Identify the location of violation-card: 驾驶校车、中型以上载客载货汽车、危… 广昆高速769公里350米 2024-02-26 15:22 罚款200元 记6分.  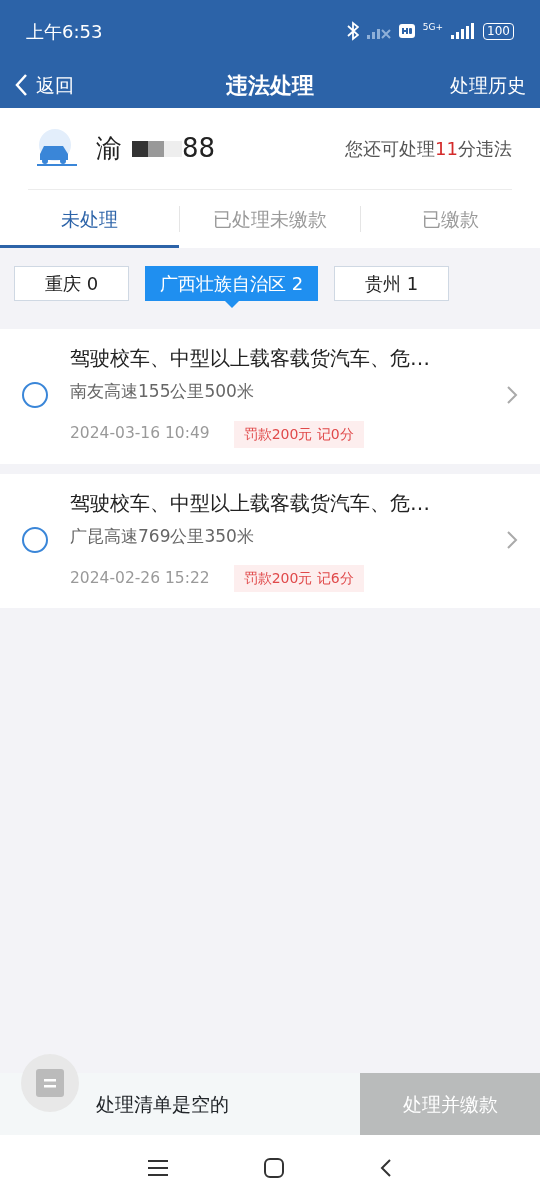
(270, 540).